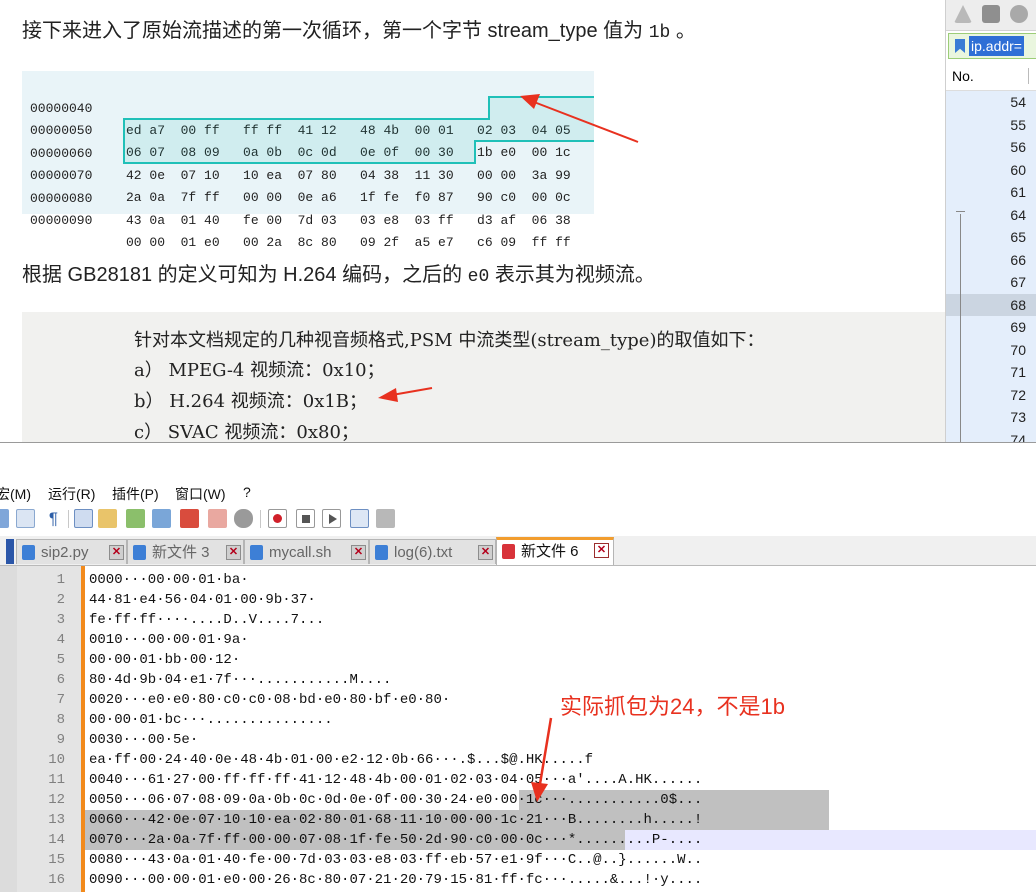 Image resolution: width=1036 pixels, height=892 pixels. Describe the element at coordinates (1019, 14) in the screenshot. I see `restart-capture-icon` at that location.